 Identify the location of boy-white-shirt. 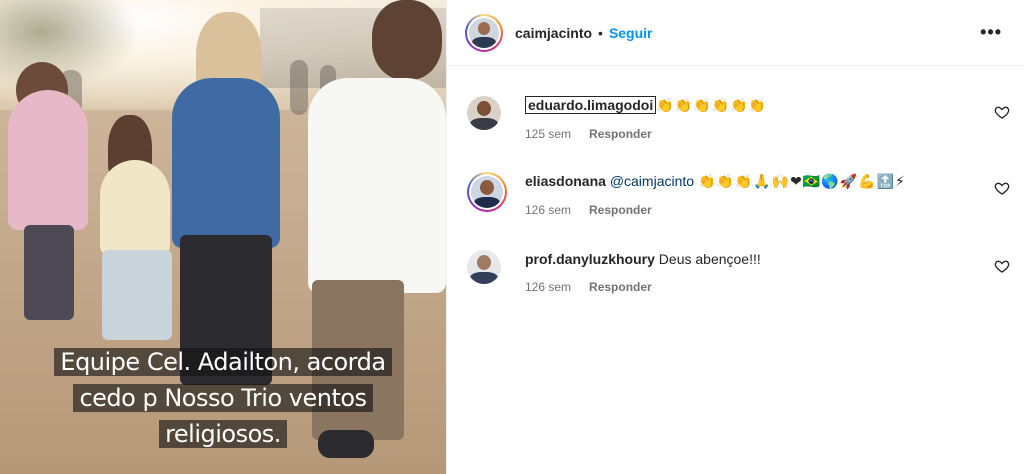
(377, 185).